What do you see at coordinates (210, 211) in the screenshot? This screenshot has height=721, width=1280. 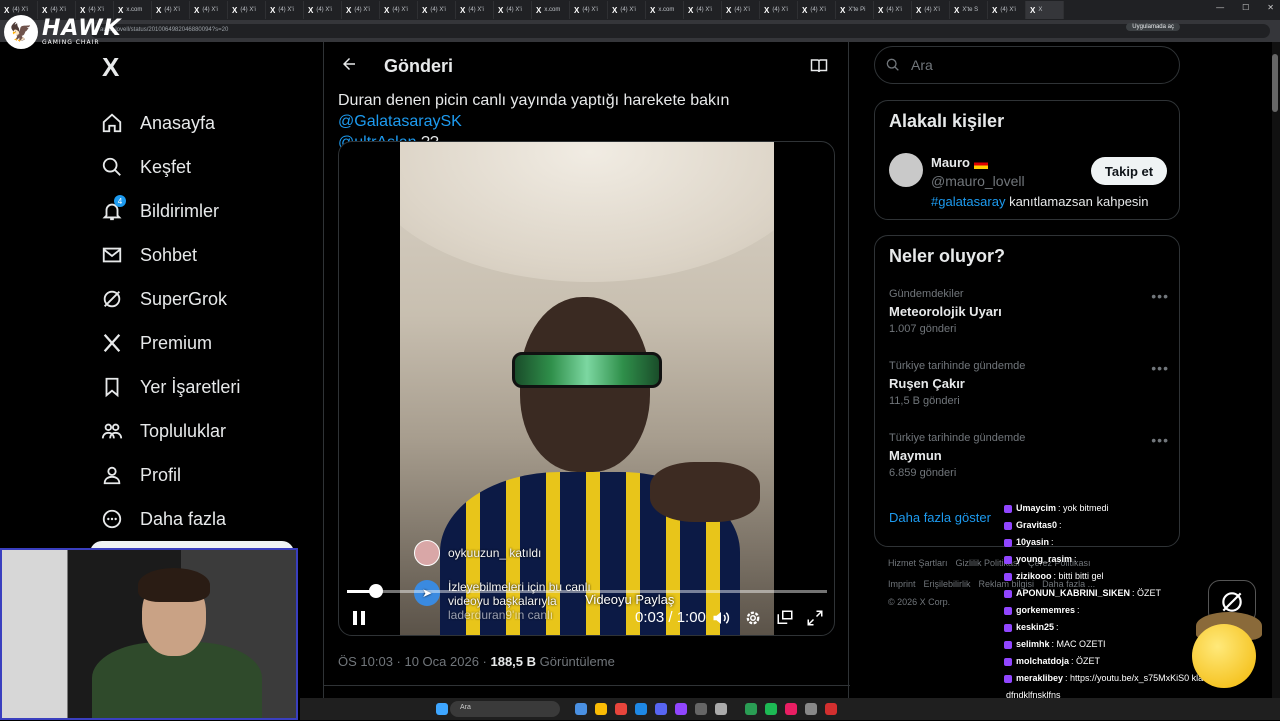 I see `sidebar-item-bildirimler: 4 Bildirimler` at bounding box center [210, 211].